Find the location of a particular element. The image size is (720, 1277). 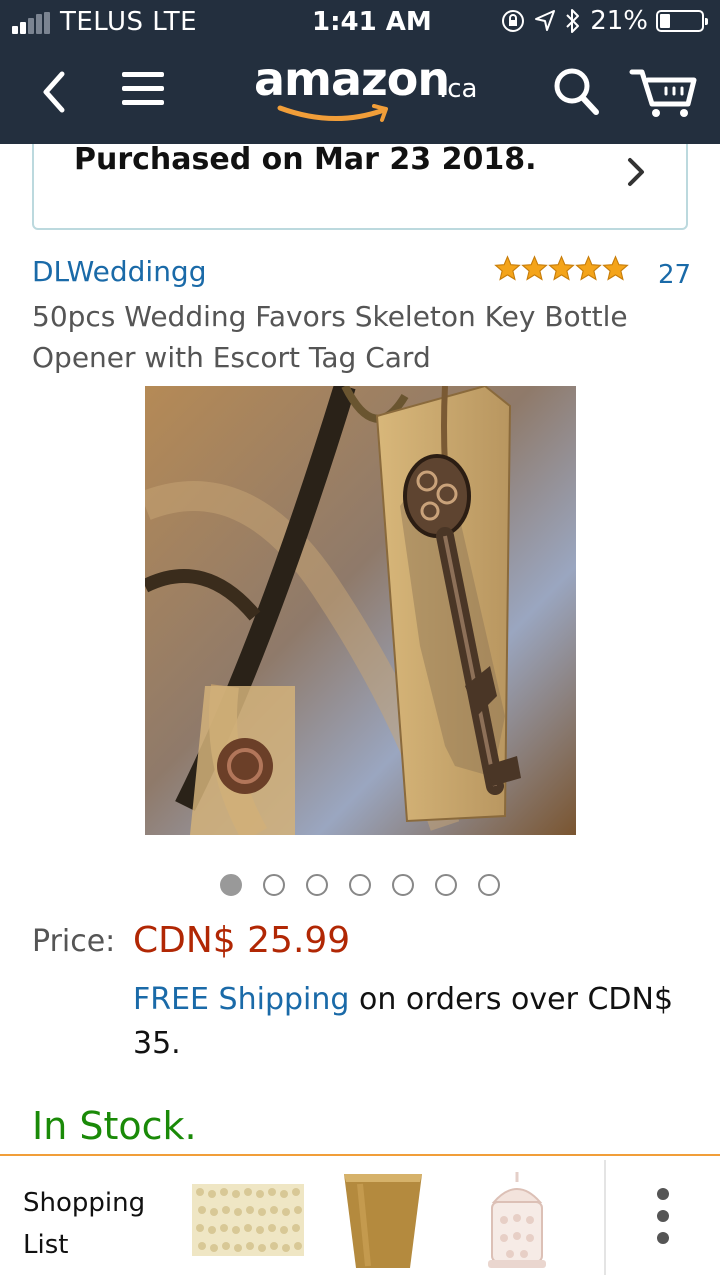

battery-percent: 21% is located at coordinates (619, 21).